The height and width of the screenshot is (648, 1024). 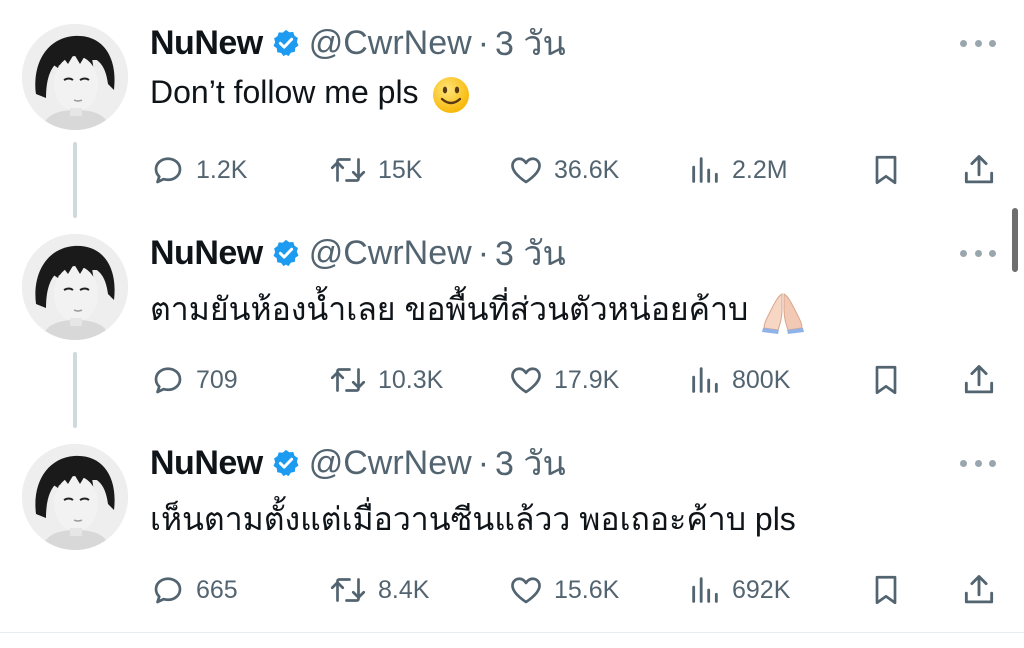 What do you see at coordinates (587, 589) in the screenshot?
I see `like-count: 15.6K` at bounding box center [587, 589].